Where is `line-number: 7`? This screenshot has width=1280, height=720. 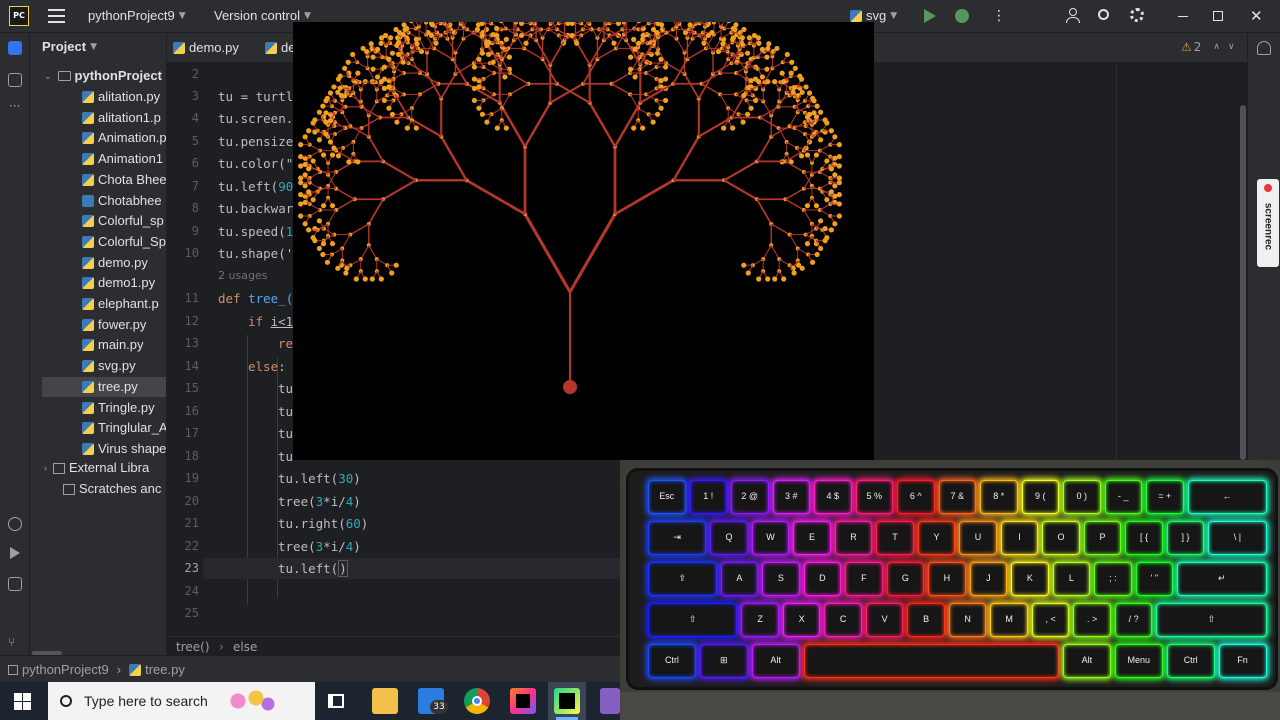
line-number: 7 is located at coordinates (195, 186).